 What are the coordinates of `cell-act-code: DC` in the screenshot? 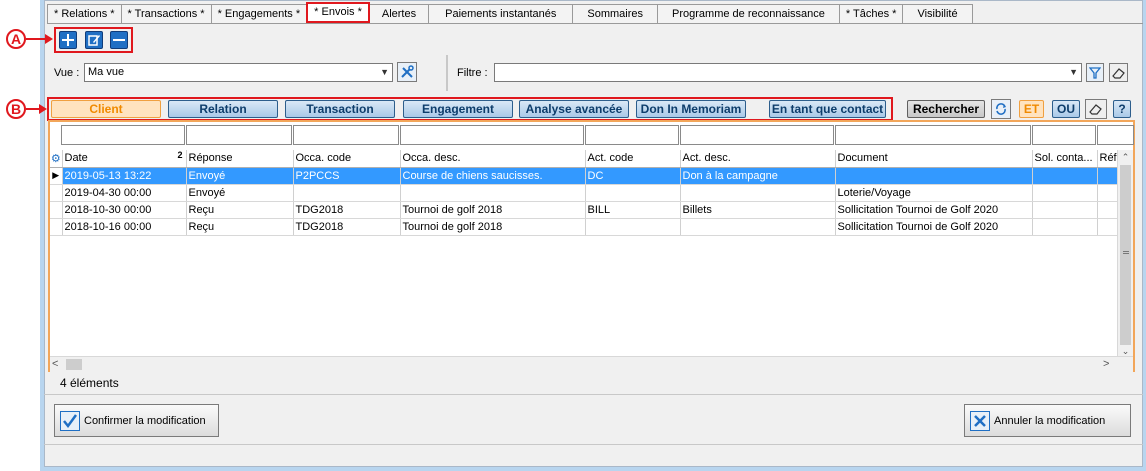 It's located at (633, 176).